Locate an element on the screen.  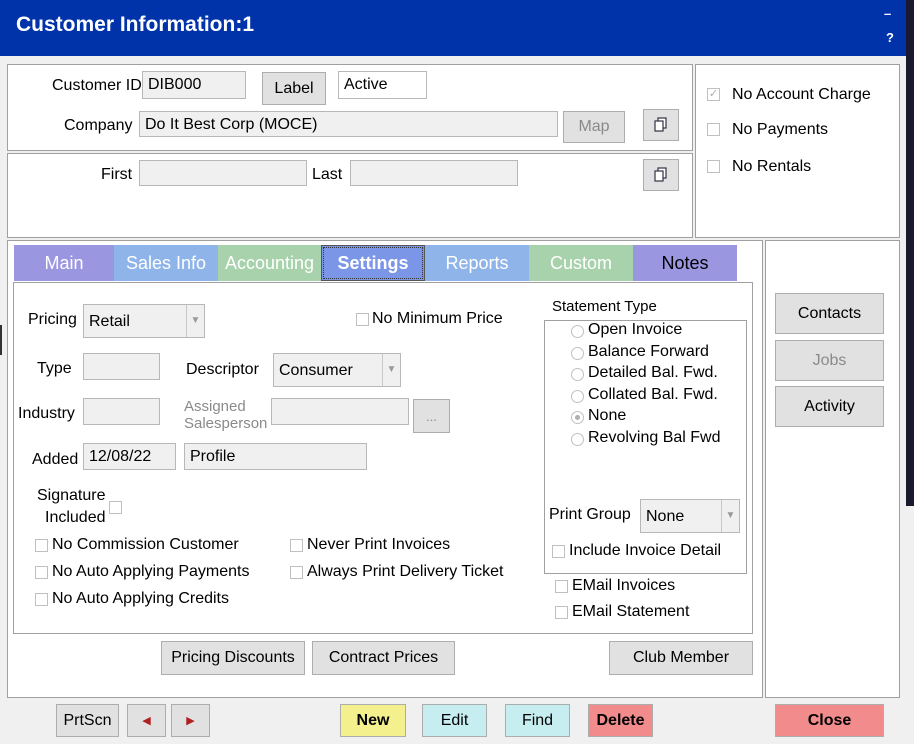
statement-option-label: Revolving Bal Fwd is located at coordinates (654, 437).